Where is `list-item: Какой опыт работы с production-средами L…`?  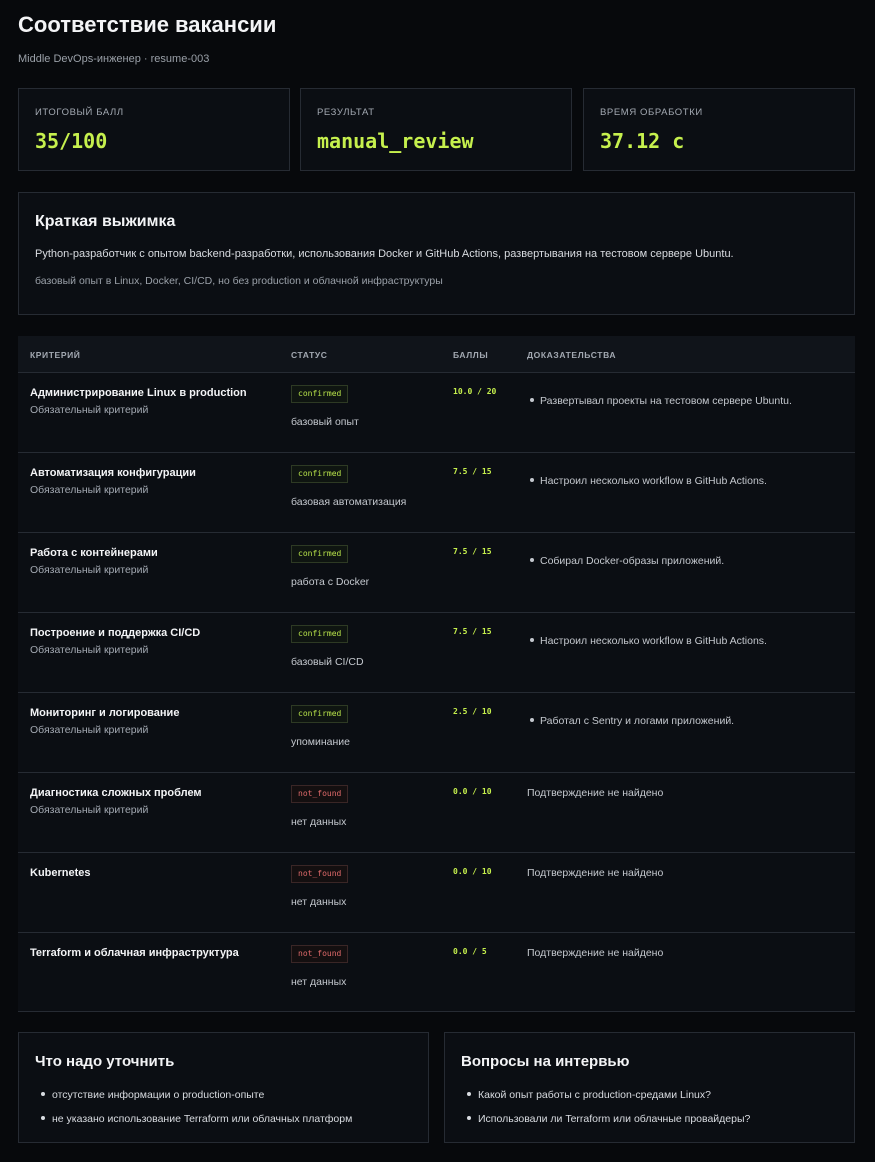
list-item: Какой опыт работы с production-средами L… is located at coordinates (605, 1101).